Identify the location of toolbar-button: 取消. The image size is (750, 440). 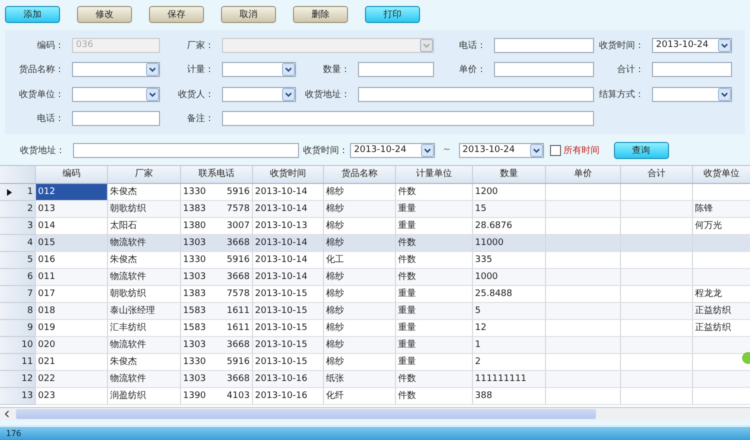
(248, 14).